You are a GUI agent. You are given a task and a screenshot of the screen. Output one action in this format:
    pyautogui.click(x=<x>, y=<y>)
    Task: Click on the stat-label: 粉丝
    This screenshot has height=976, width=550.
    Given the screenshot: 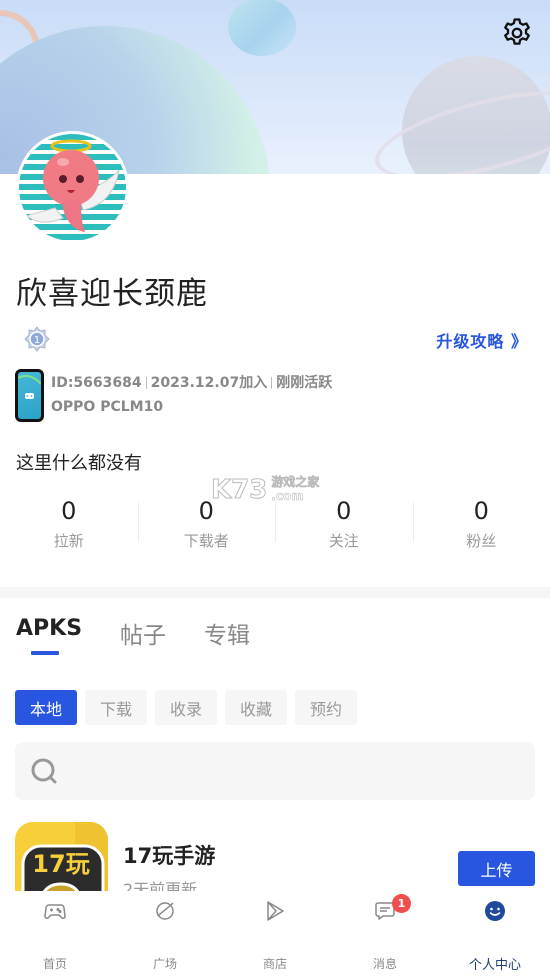 What is the action you would take?
    pyautogui.click(x=481, y=541)
    